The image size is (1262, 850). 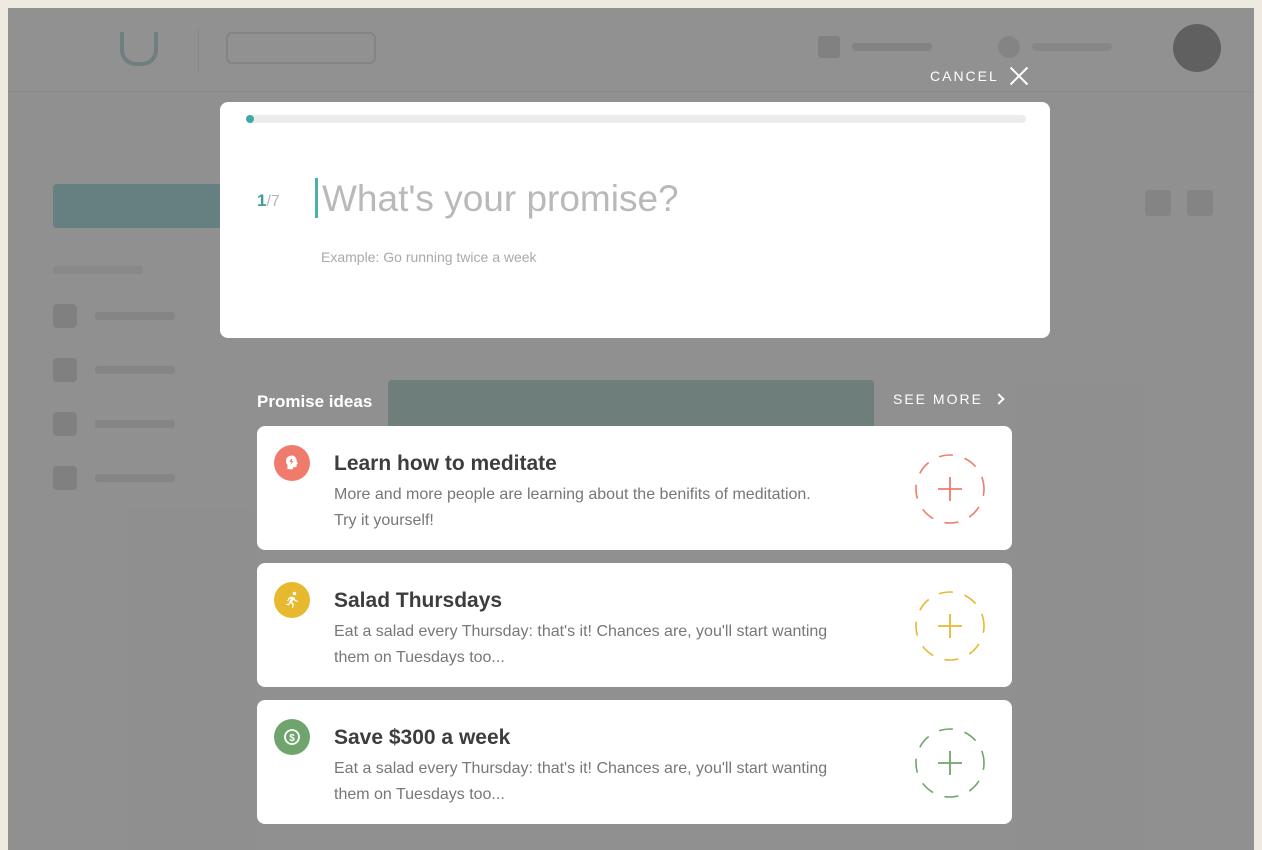 What do you see at coordinates (316, 198) in the screenshot?
I see `text-caret` at bounding box center [316, 198].